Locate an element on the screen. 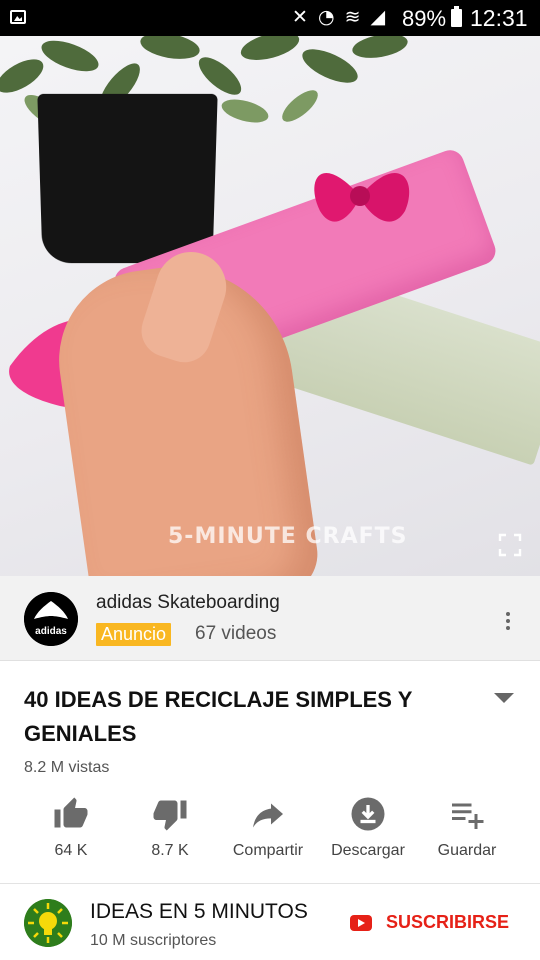  share-button: Compartir is located at coordinates (268, 828).